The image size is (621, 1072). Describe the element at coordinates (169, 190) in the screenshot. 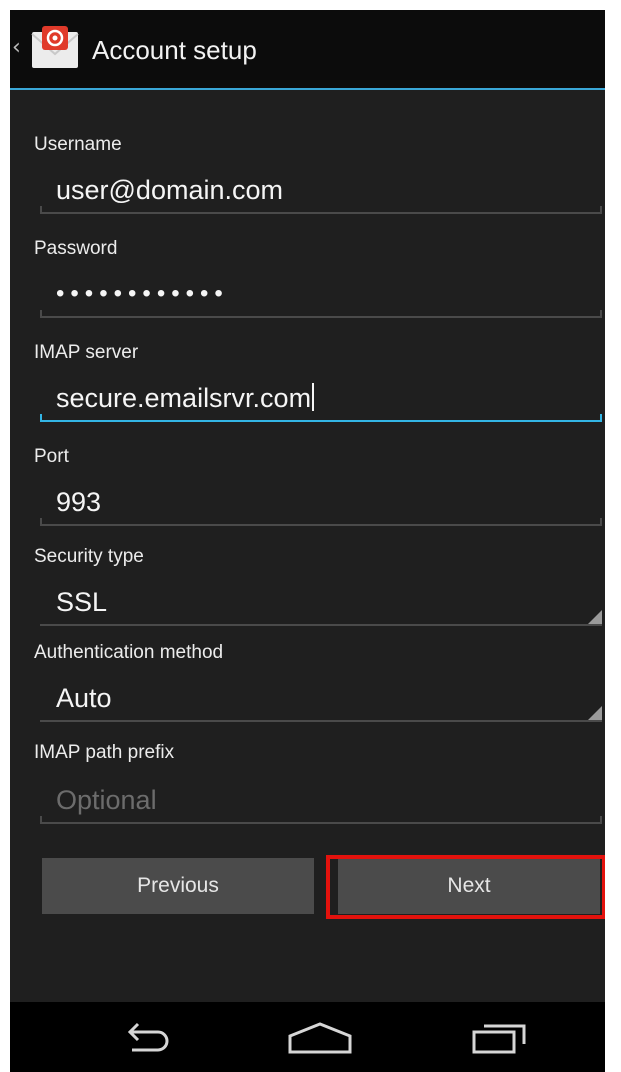

I see `username-value: user@domain.com` at that location.